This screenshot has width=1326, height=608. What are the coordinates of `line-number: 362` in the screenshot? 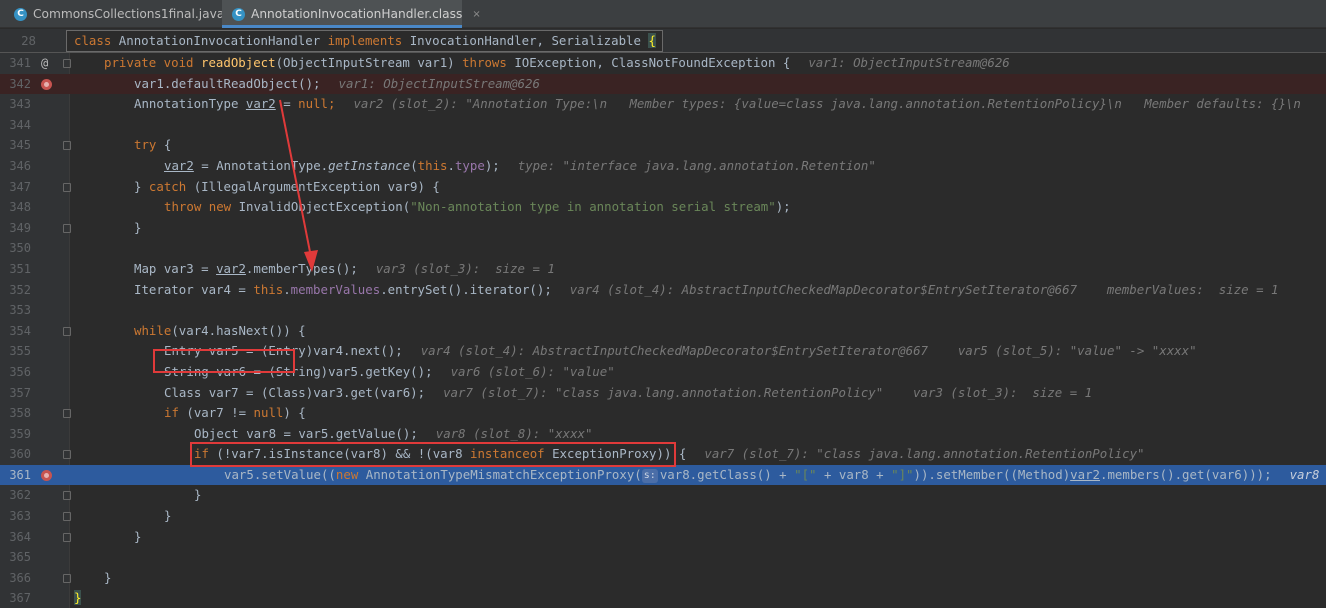 It's located at (20, 495).